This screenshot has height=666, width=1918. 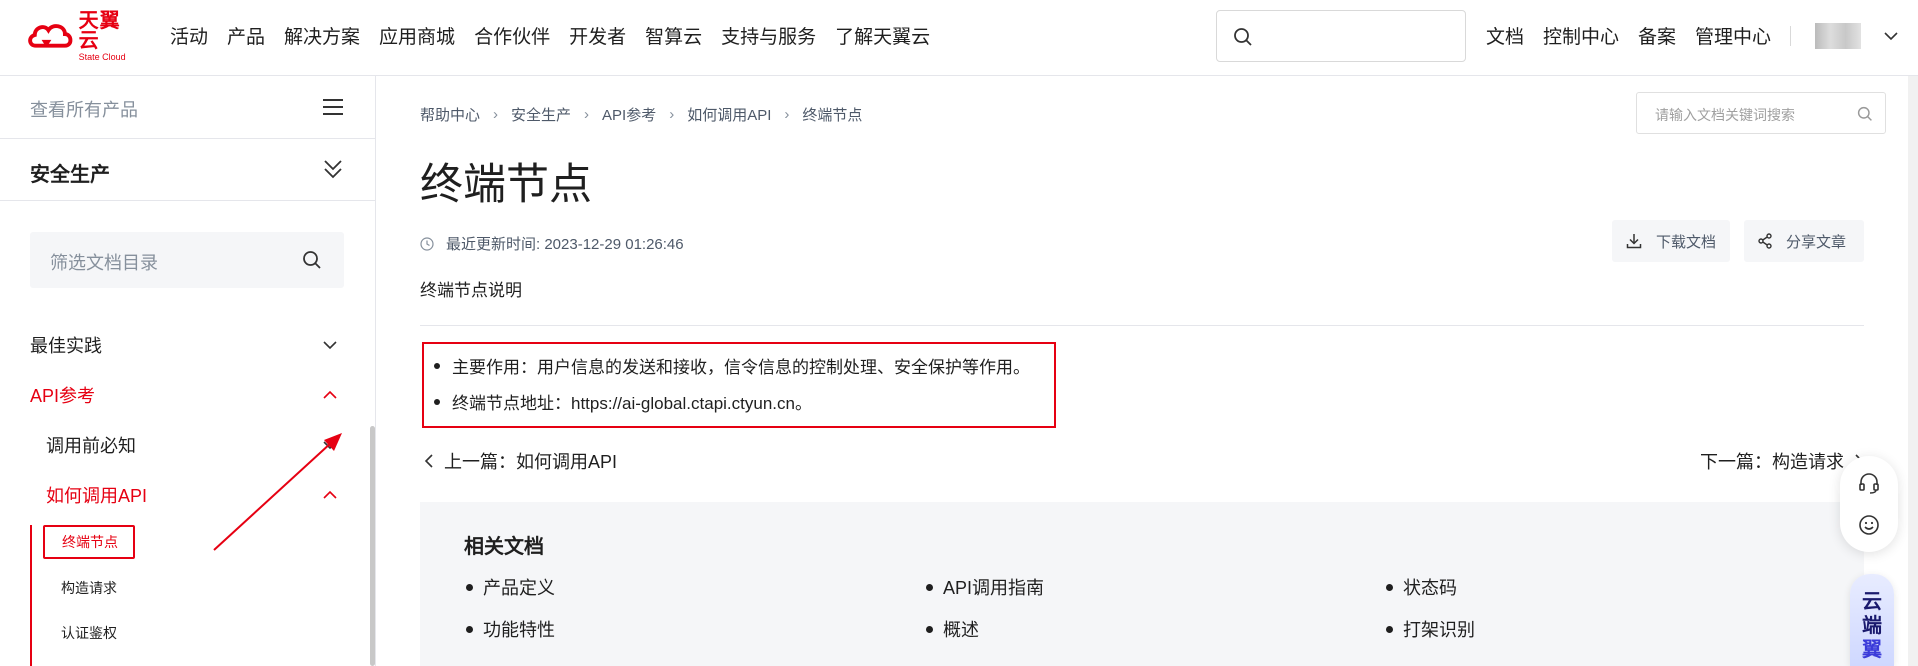 What do you see at coordinates (417, 35) in the screenshot?
I see `nav-marketplace: 应用商城` at bounding box center [417, 35].